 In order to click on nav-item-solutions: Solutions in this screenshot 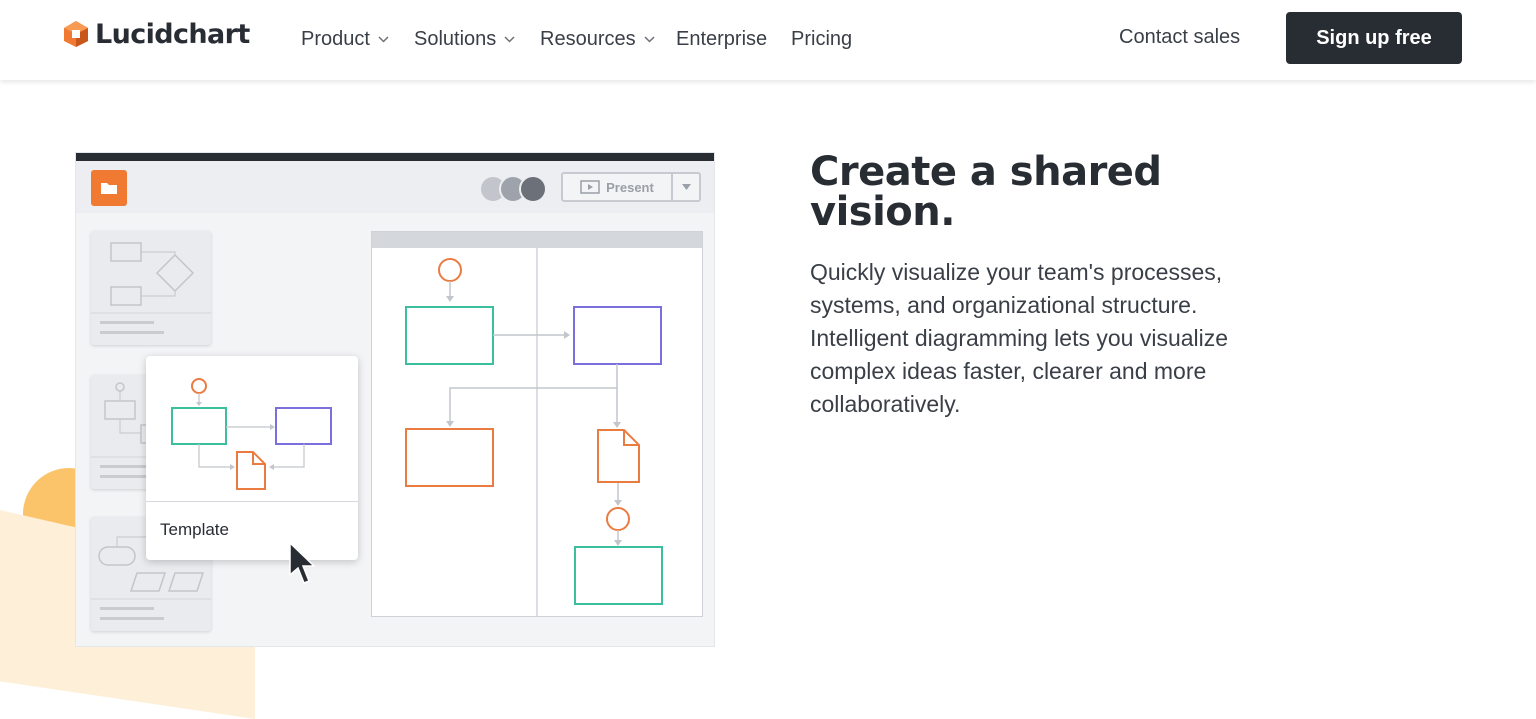, I will do `click(464, 39)`.